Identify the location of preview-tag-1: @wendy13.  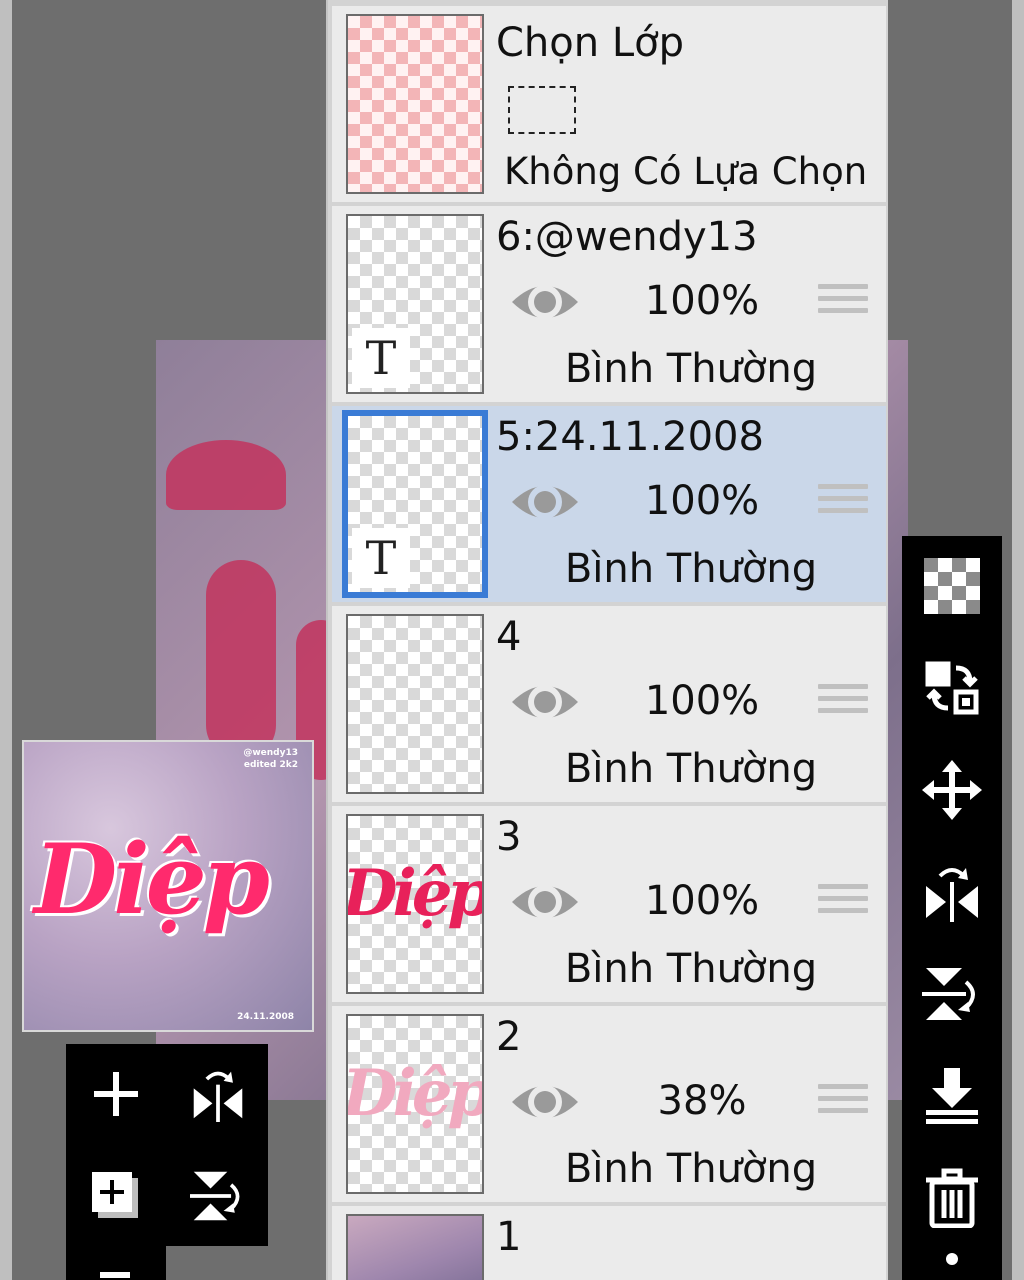
(270, 753).